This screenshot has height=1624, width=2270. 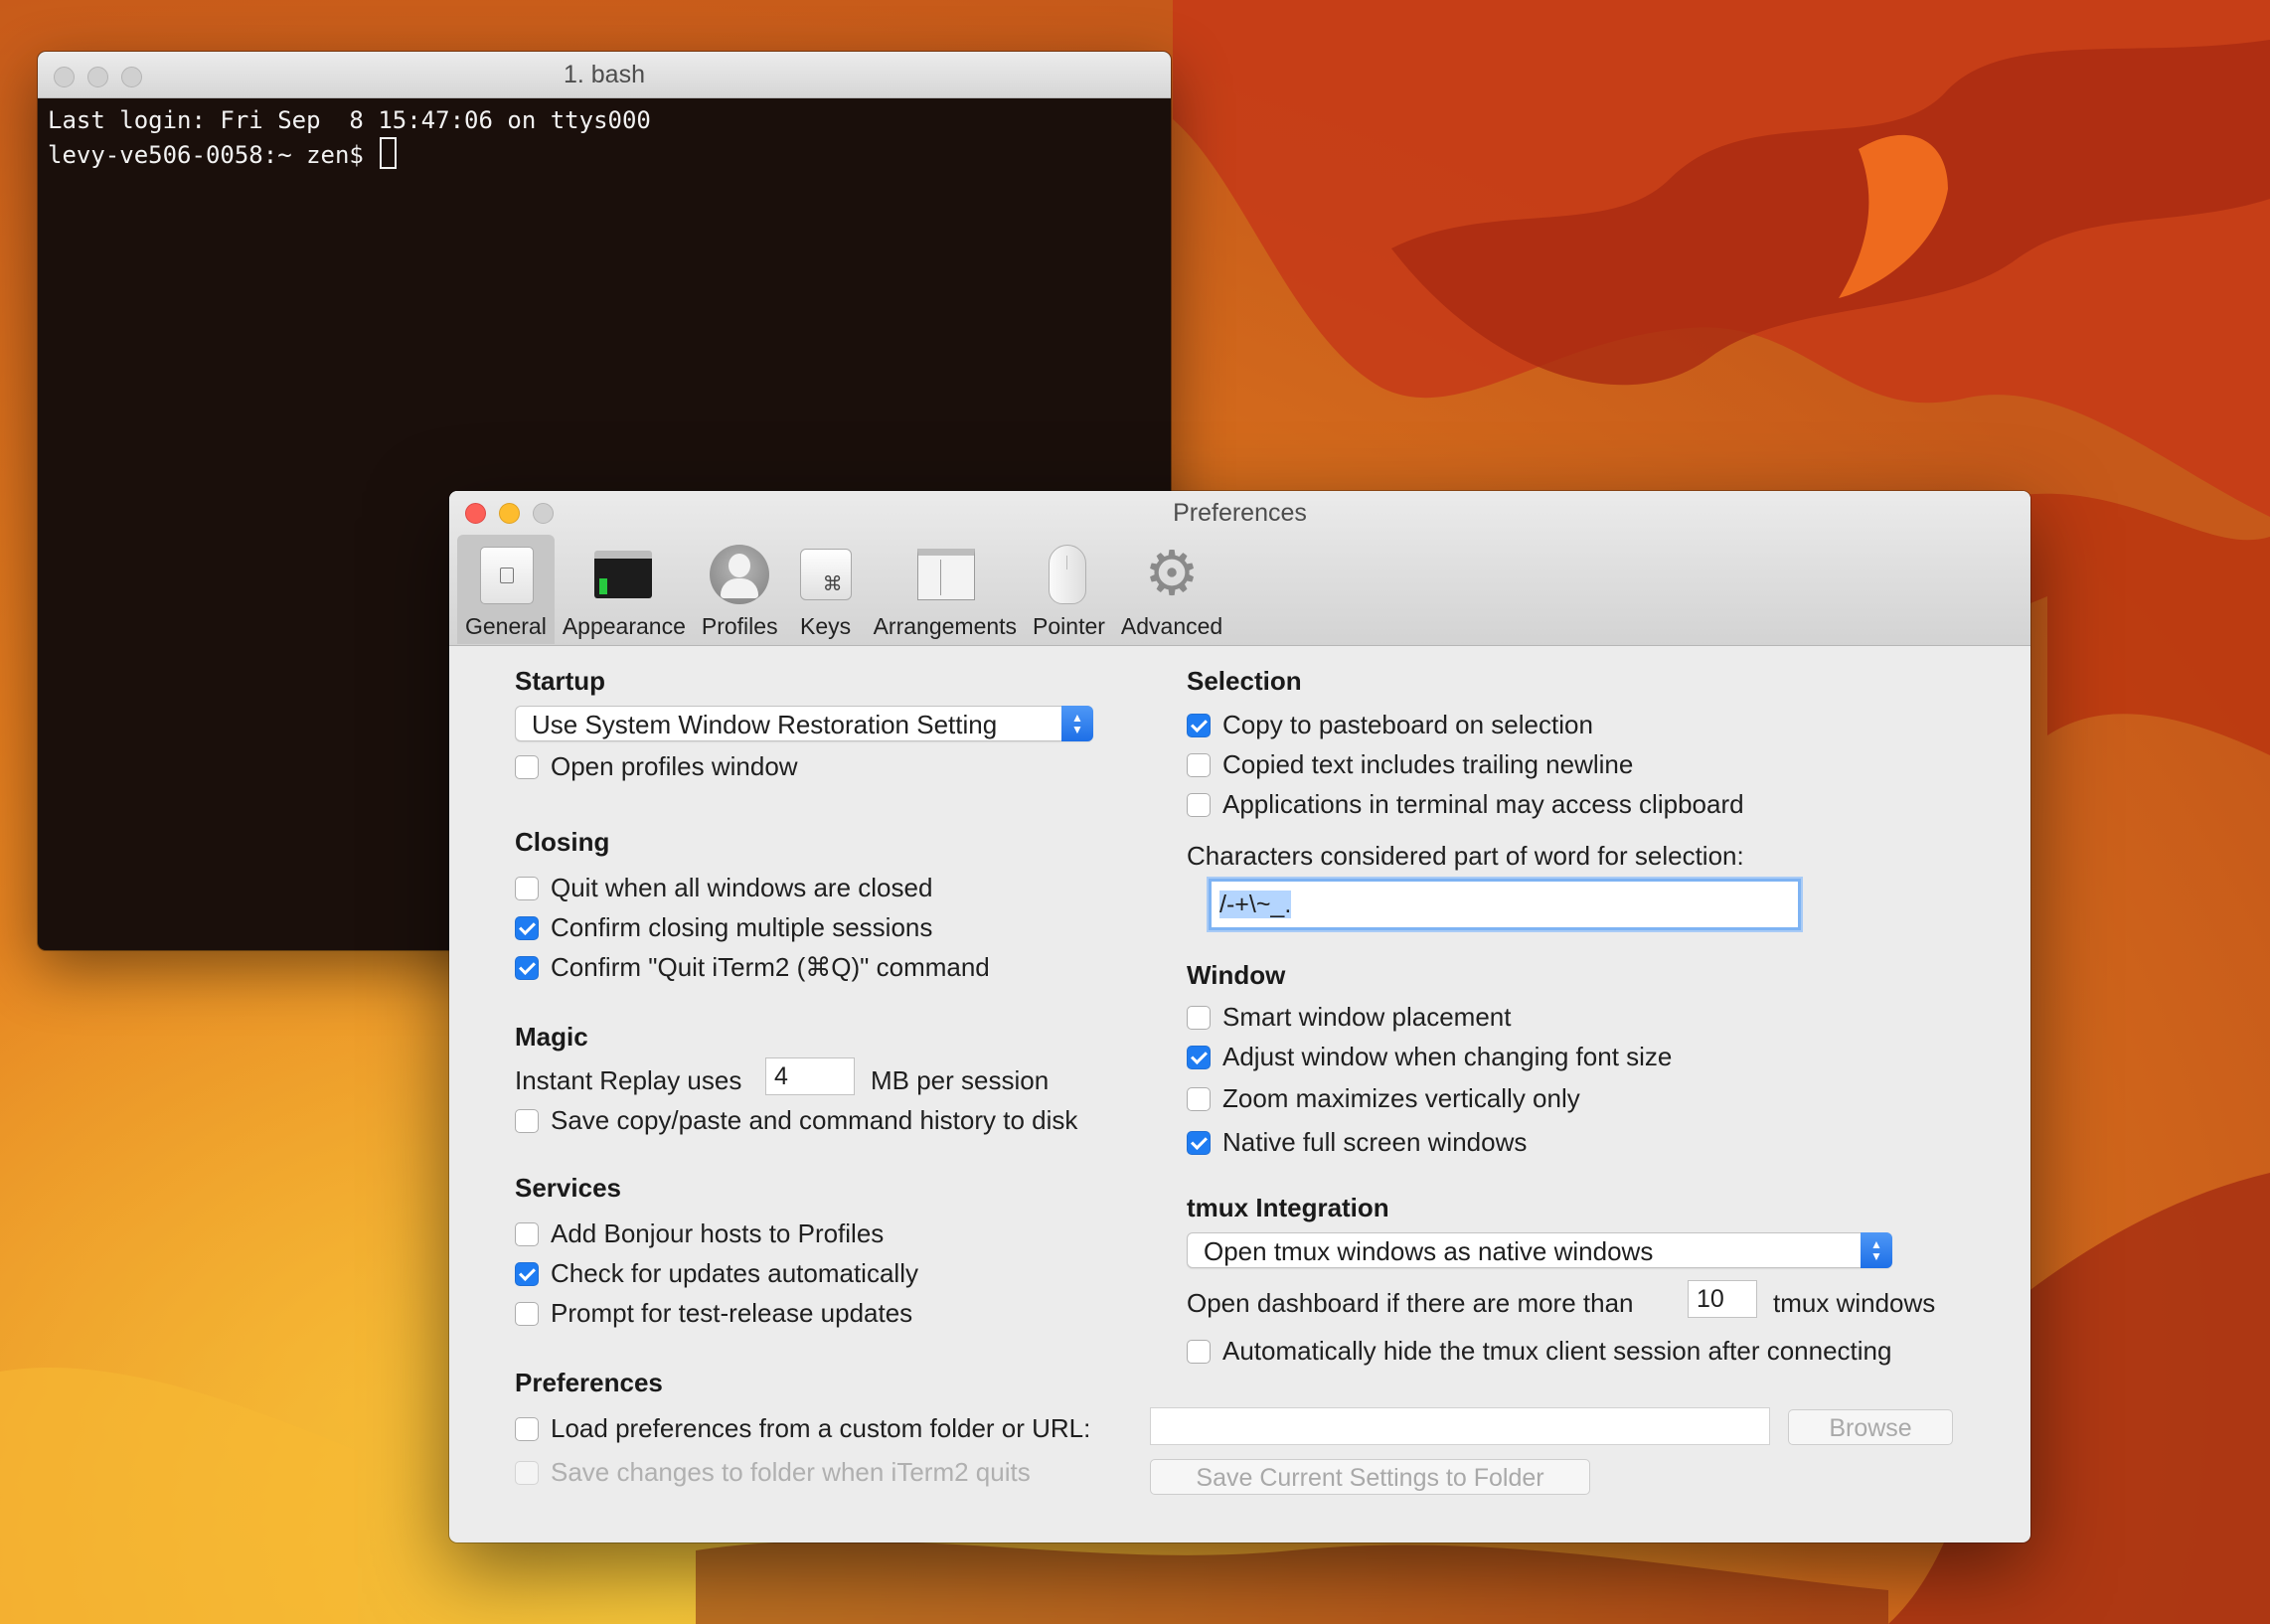 What do you see at coordinates (1367, 1017) in the screenshot?
I see `checkbox-label: Smart window placement` at bounding box center [1367, 1017].